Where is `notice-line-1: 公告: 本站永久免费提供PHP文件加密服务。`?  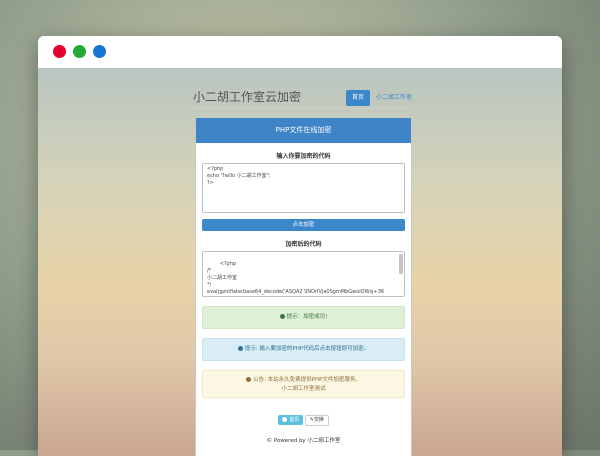 notice-line-1: 公告: 本站永久免费提供PHP文件加密服务。 is located at coordinates (303, 380).